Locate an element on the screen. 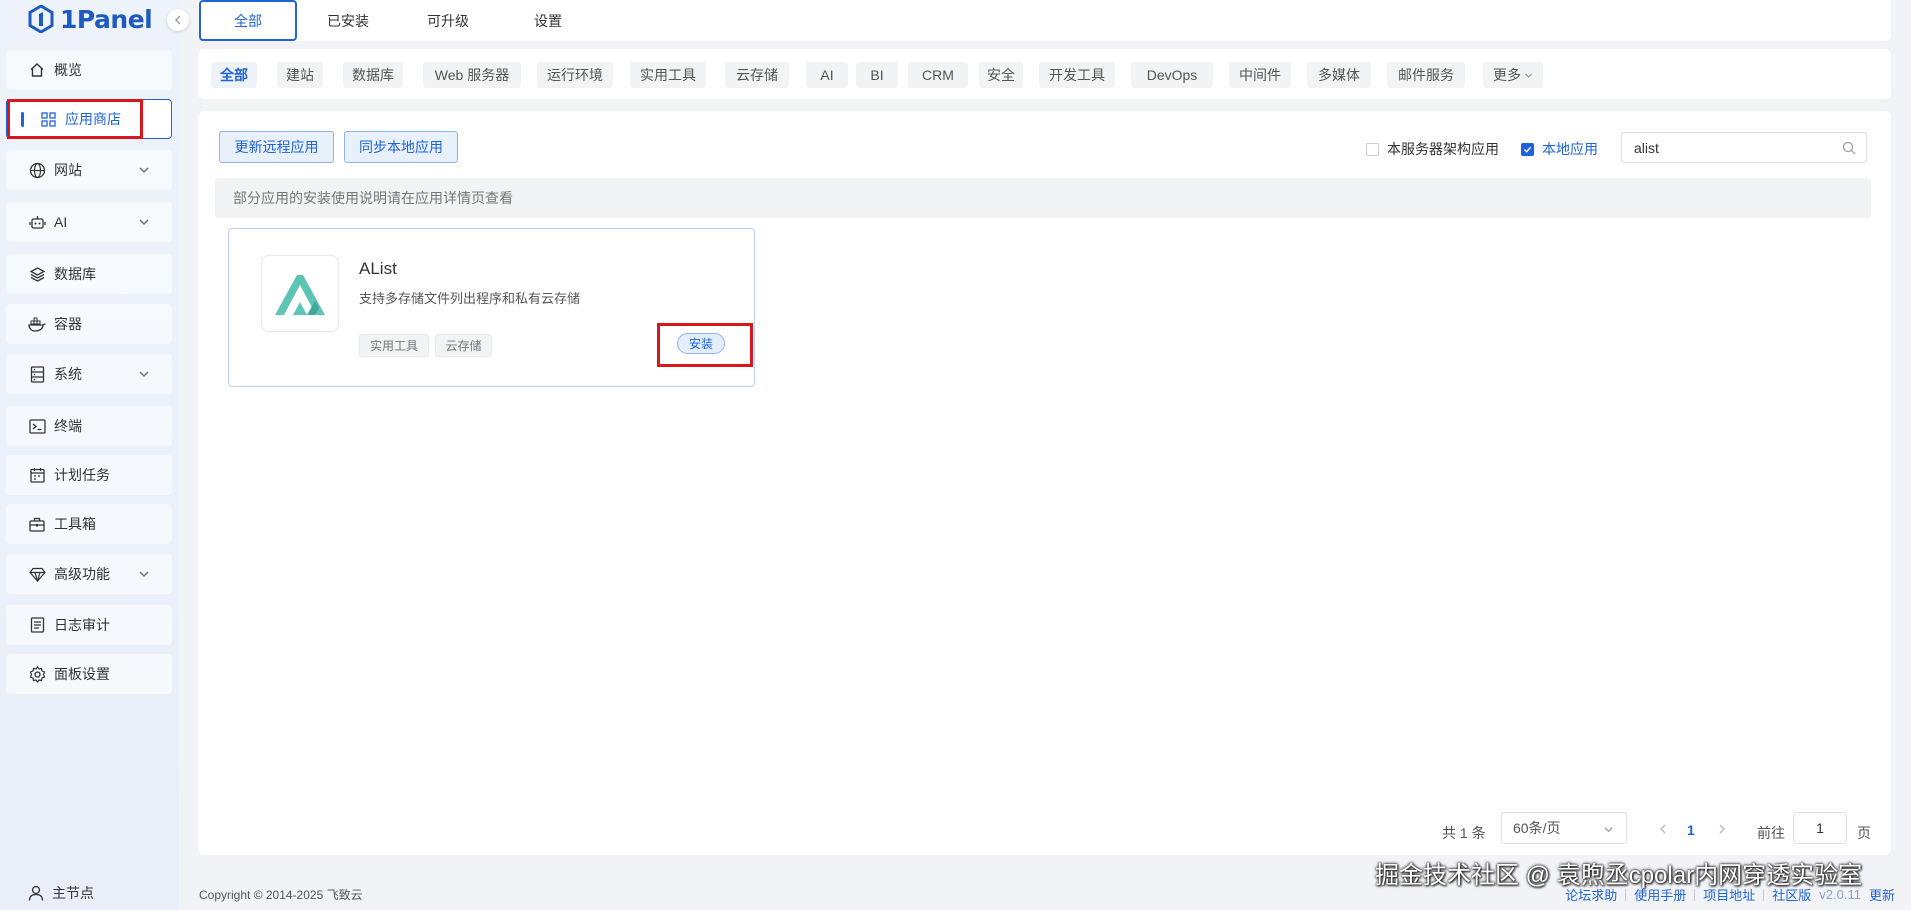 The height and width of the screenshot is (910, 1911). app-card: AList 支持多存储文件列出程序和私有云存储 实用工具 云存储 安装 is located at coordinates (491, 307).